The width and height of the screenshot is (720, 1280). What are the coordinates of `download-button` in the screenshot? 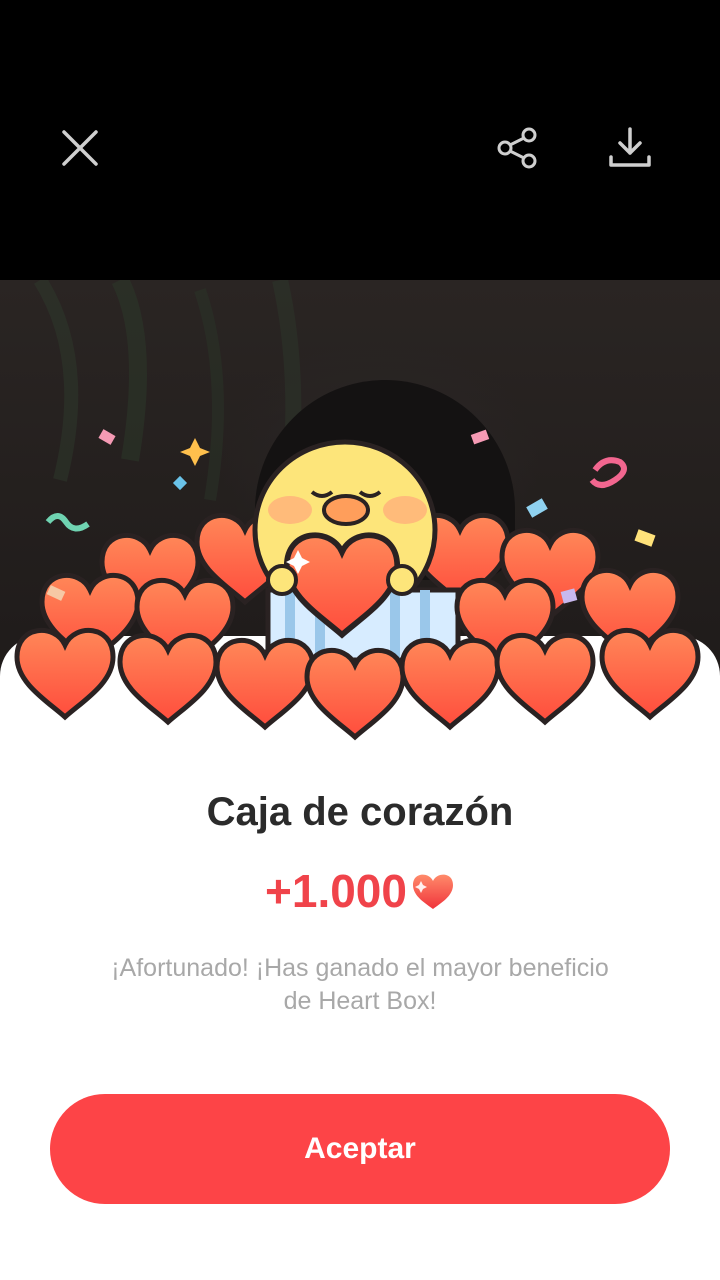 It's located at (630, 148).